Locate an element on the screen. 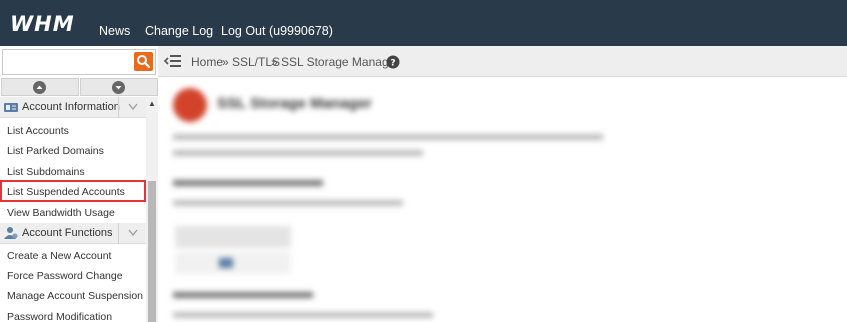  nav-logout: Log Out (u9990678) is located at coordinates (277, 31).